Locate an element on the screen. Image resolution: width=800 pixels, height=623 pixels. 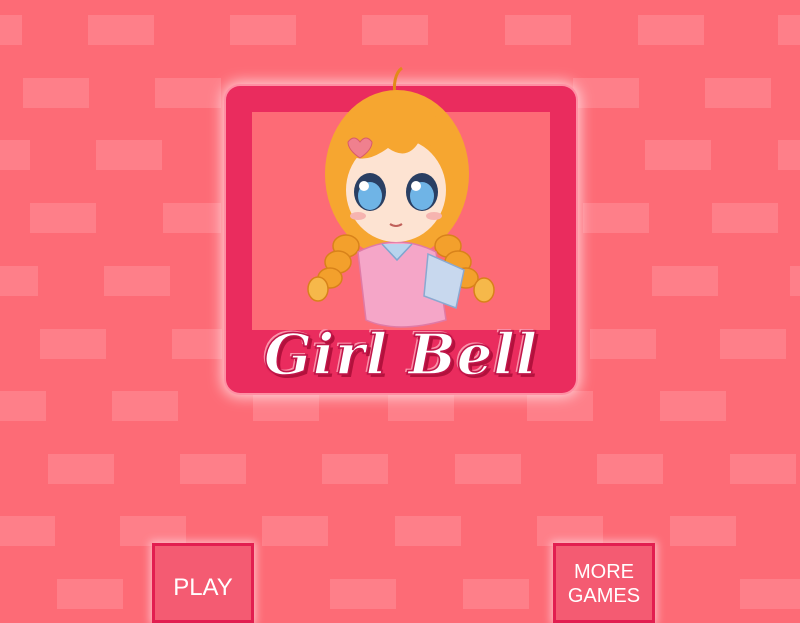
play-button-label: PLAY is located at coordinates (203, 587).